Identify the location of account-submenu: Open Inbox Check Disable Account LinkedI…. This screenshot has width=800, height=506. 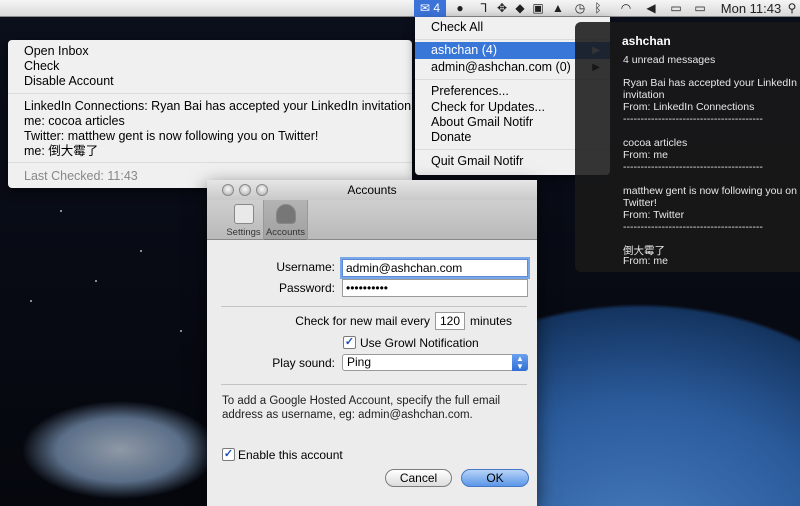
(210, 114).